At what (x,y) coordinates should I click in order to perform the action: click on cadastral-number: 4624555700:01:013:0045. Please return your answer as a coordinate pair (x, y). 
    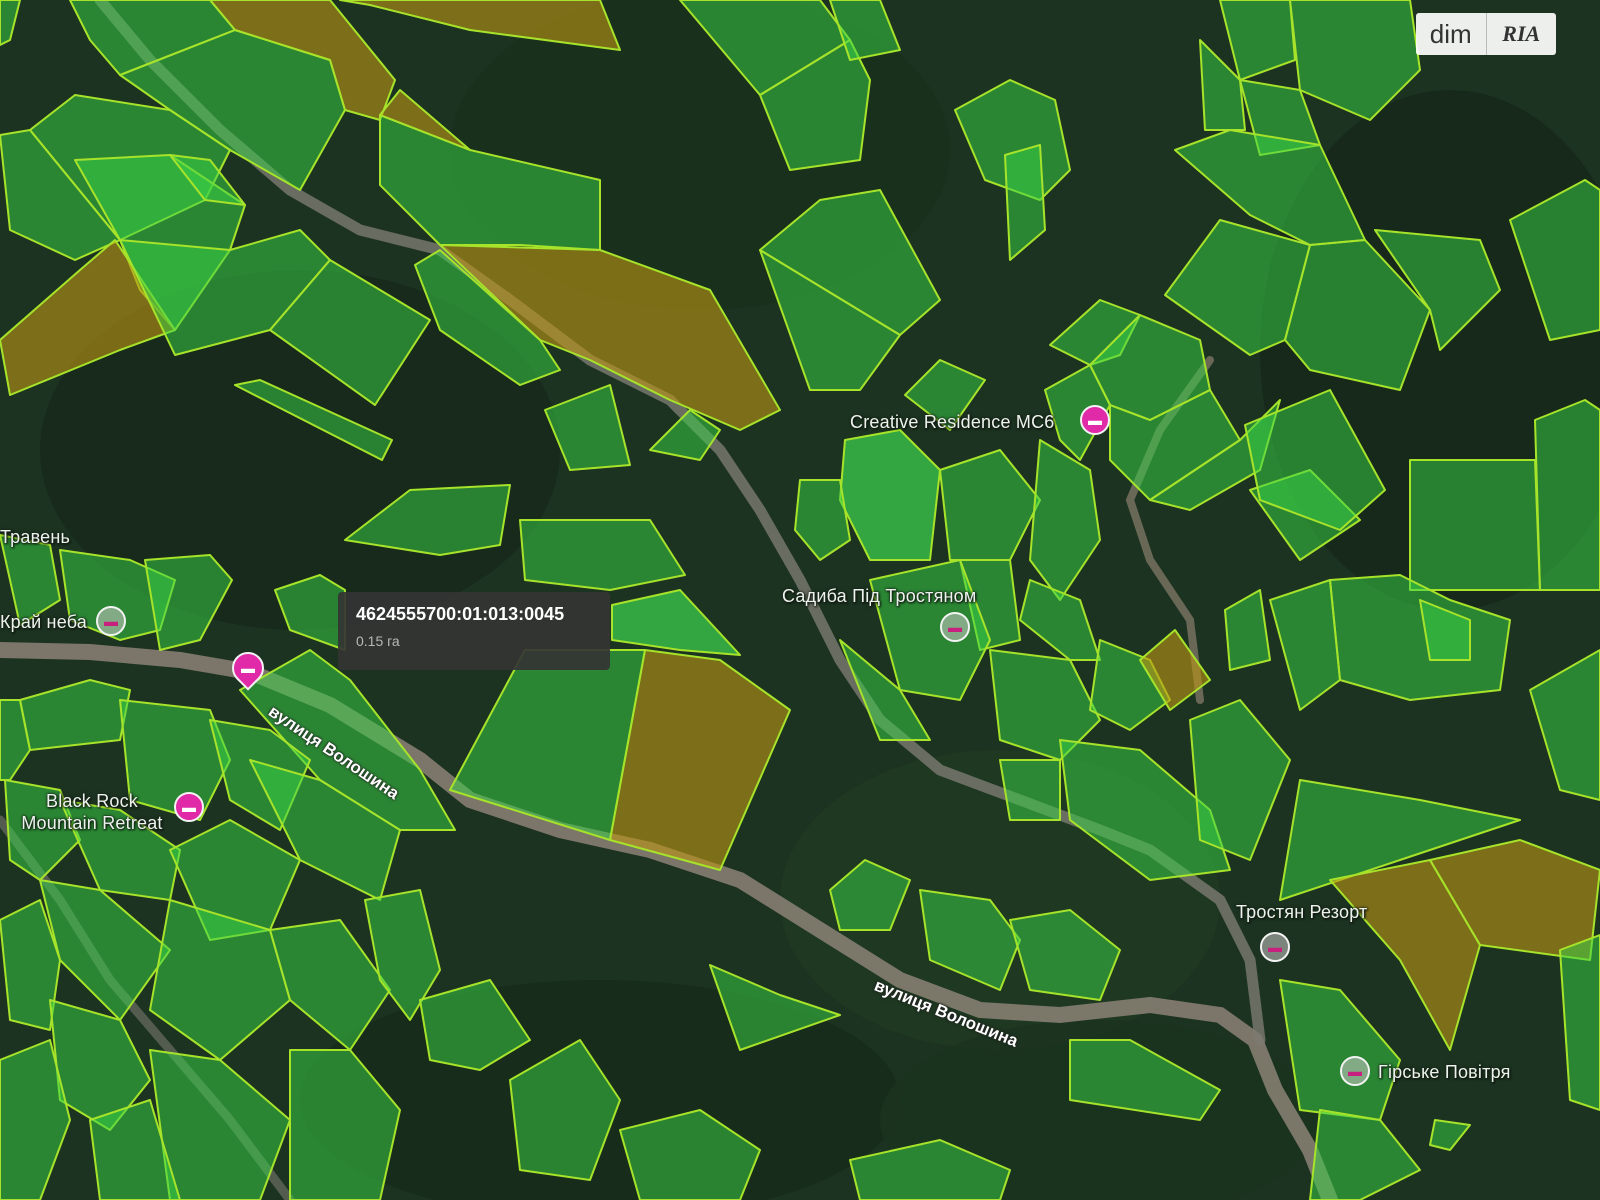
    Looking at the image, I should click on (460, 614).